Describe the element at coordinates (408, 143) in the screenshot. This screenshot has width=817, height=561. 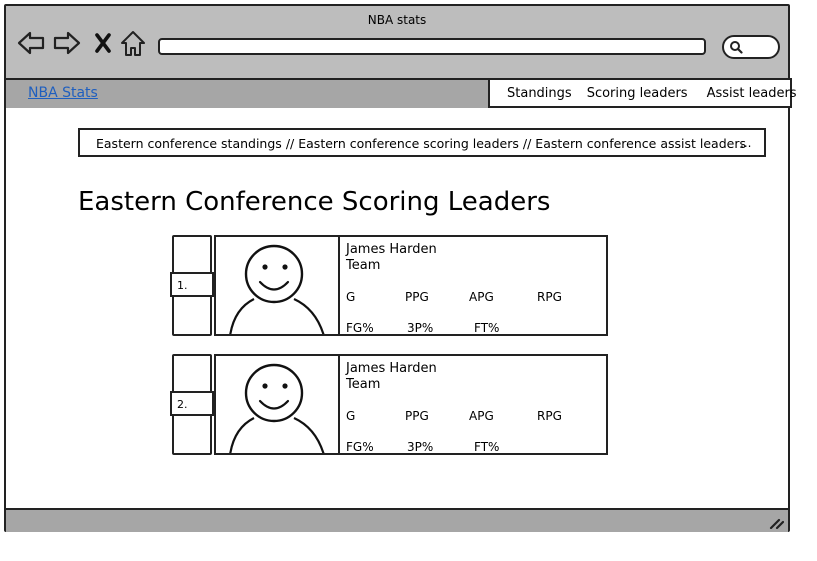
I see `breadcrumb-item-scoring-leaders: Eastern conference scoring leaders` at that location.